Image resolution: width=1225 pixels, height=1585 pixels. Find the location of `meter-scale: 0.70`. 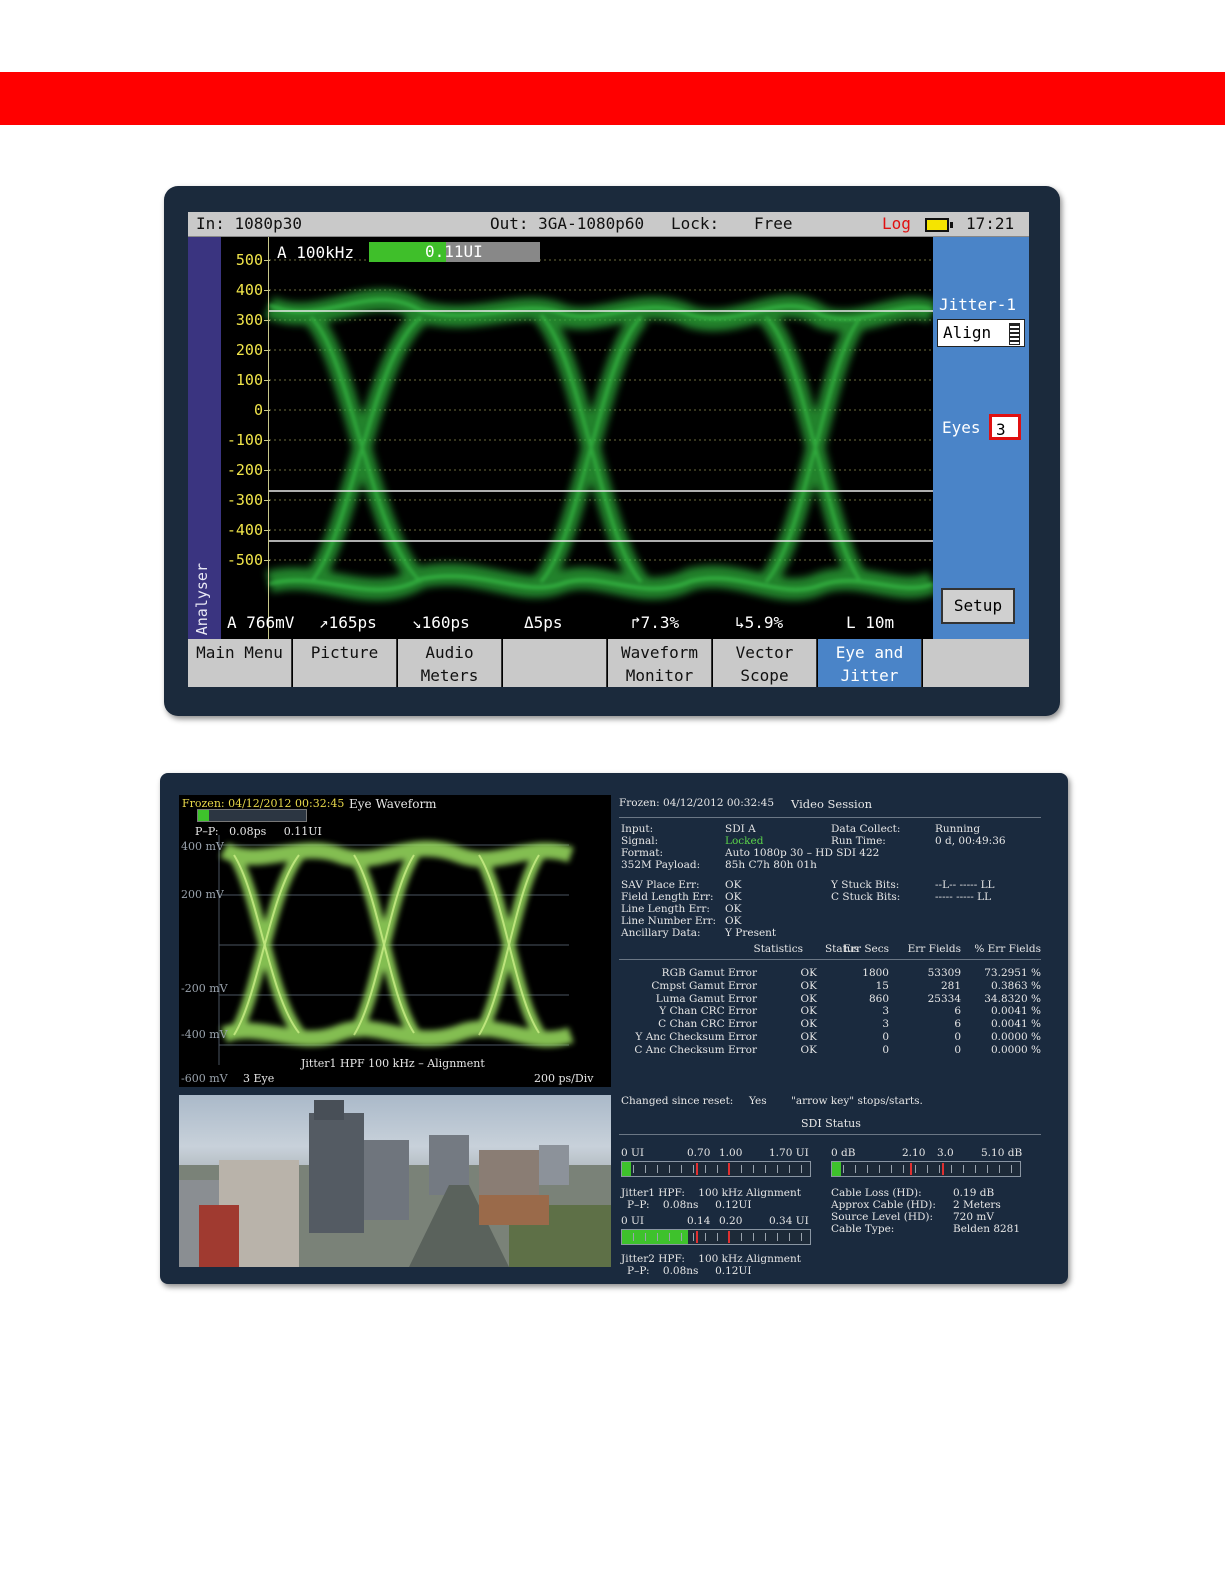

meter-scale: 0.70 is located at coordinates (699, 1153).